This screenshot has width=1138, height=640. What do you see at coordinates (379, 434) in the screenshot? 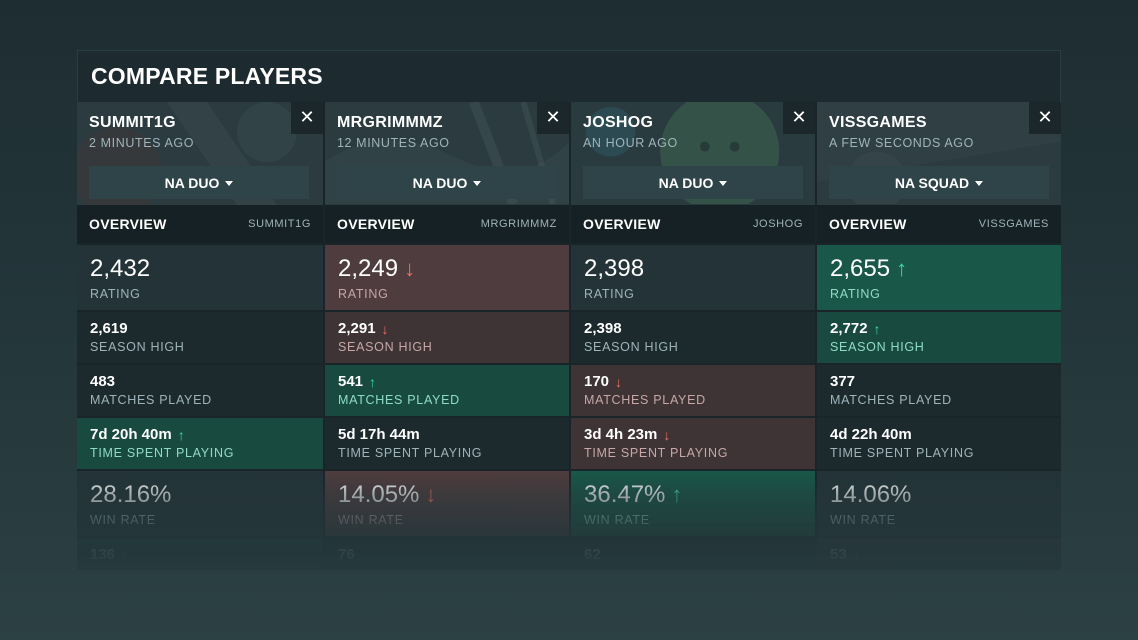
I see `stat-value: 5d 17h 44m` at bounding box center [379, 434].